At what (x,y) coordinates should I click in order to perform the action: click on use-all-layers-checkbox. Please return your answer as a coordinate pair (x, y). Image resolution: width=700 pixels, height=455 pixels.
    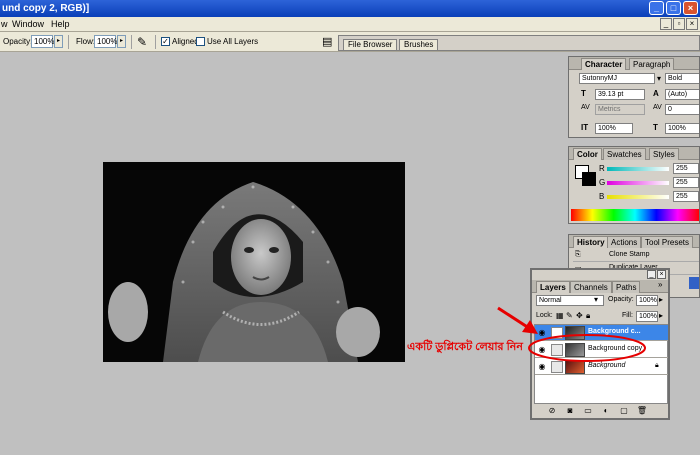
    Looking at the image, I should click on (200, 41).